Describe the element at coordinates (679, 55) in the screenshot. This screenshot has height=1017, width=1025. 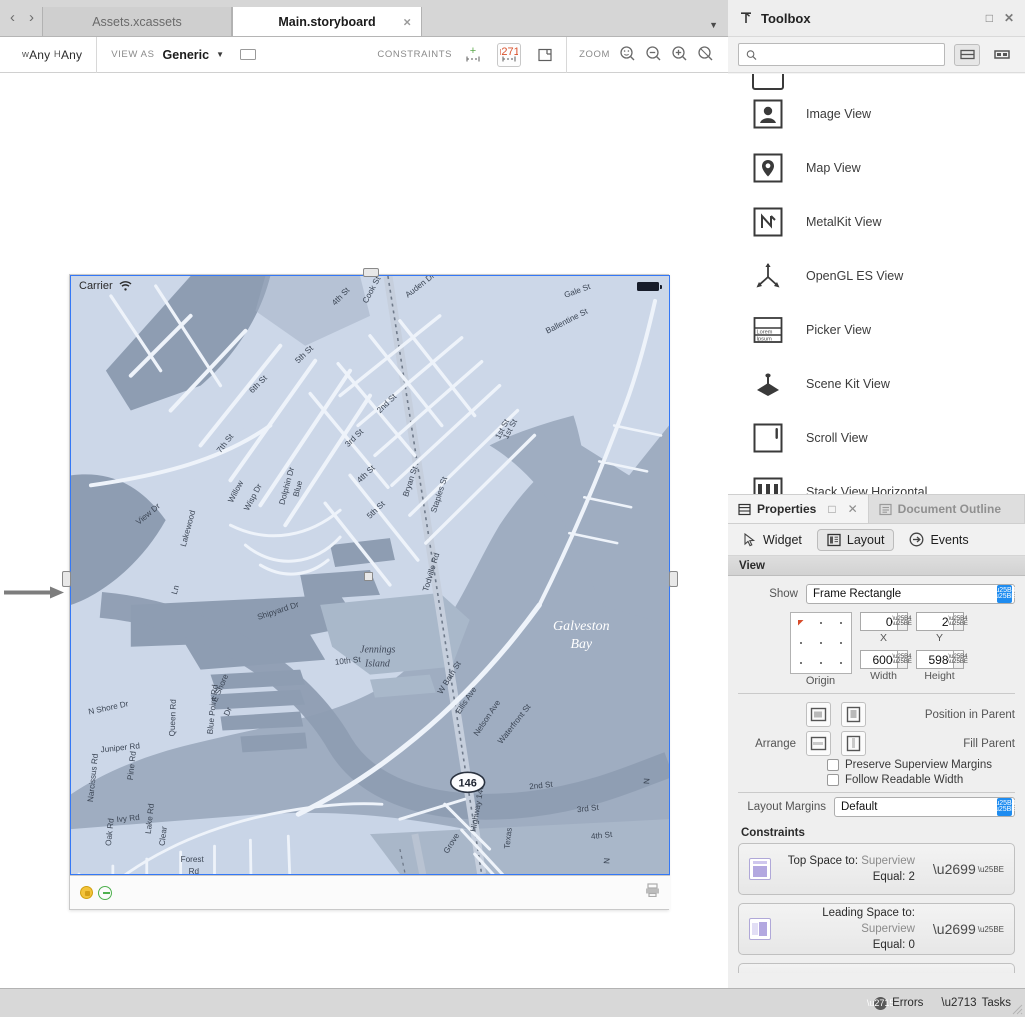
I see `zoom-in-icon` at that location.